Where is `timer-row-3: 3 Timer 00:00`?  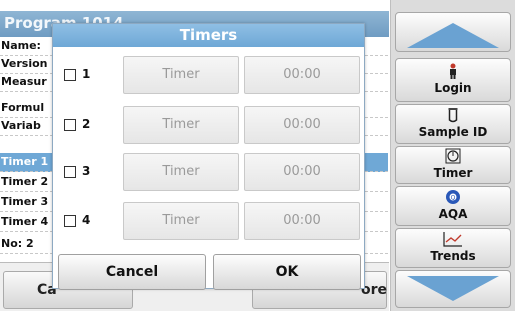 timer-row-3: 3 Timer 00:00 is located at coordinates (209, 172).